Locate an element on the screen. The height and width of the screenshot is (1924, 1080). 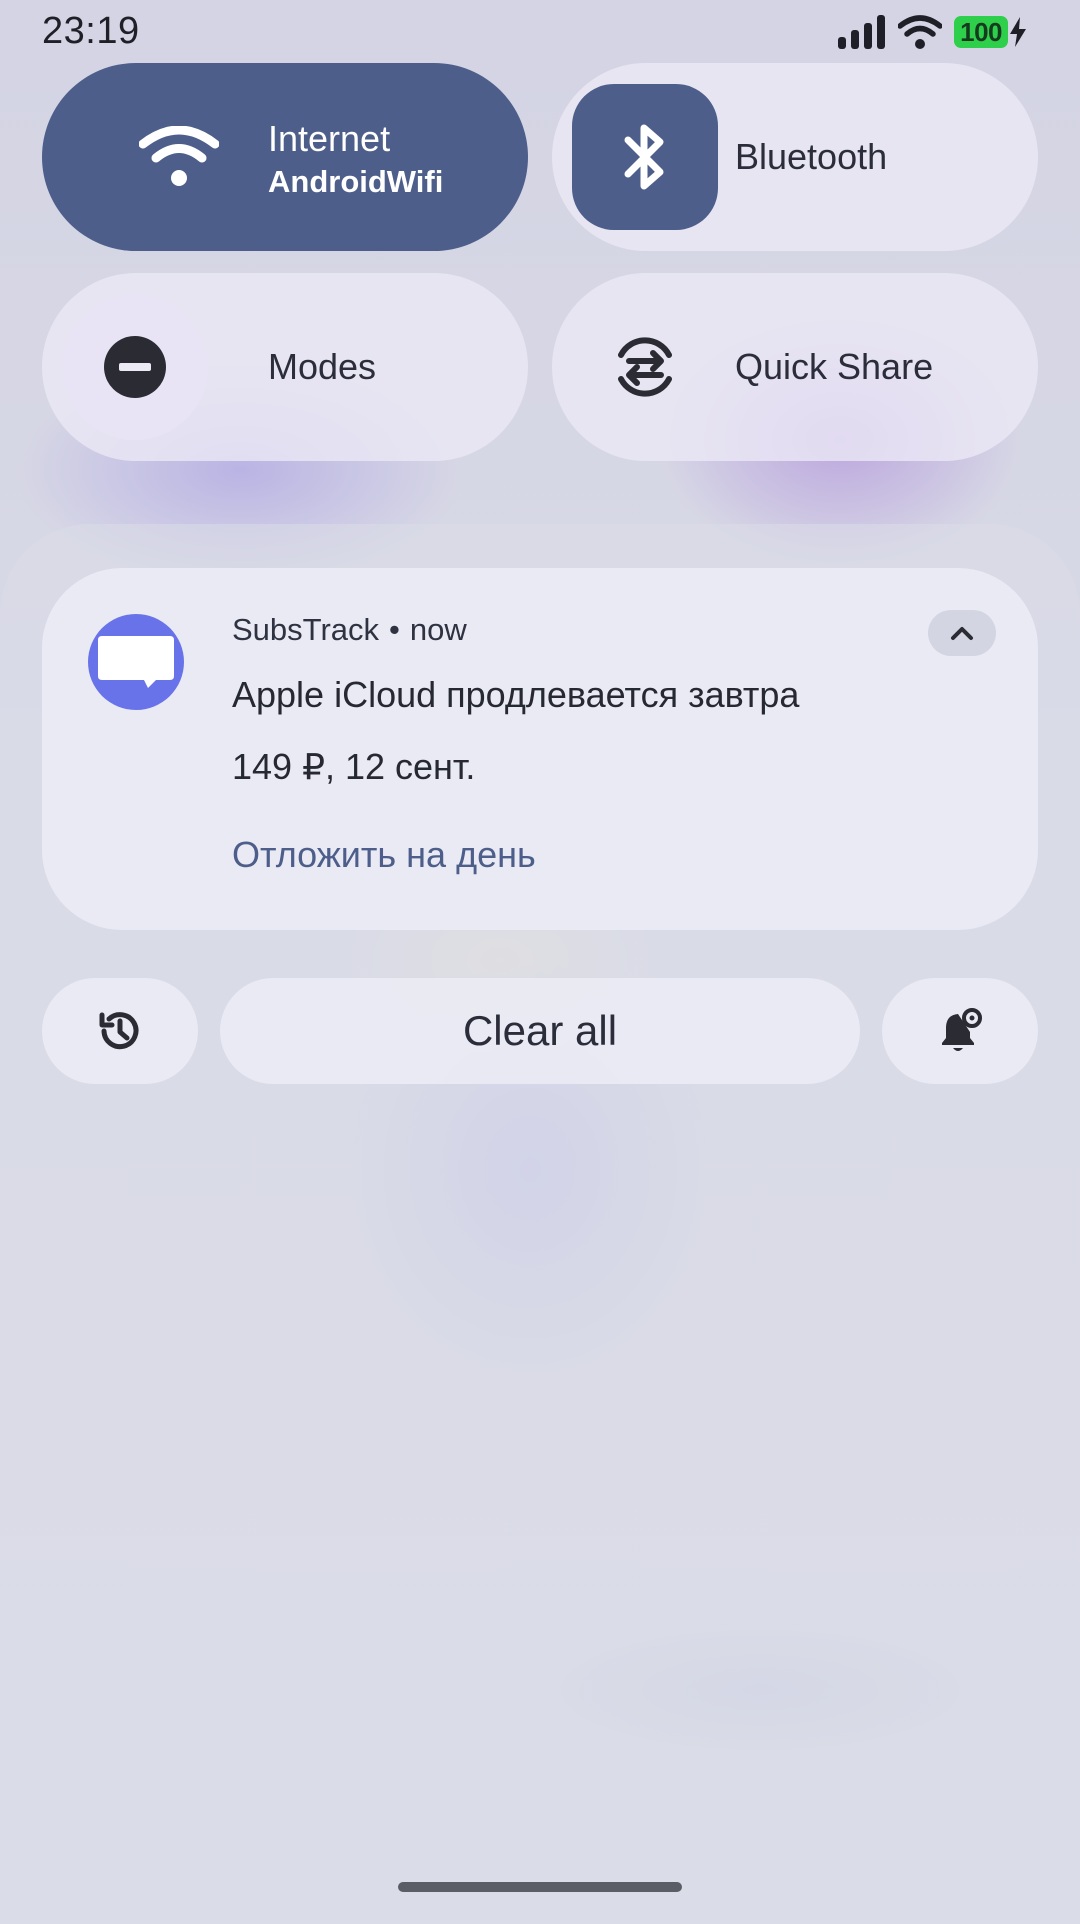
bluetooth-icon is located at coordinates (644, 157).